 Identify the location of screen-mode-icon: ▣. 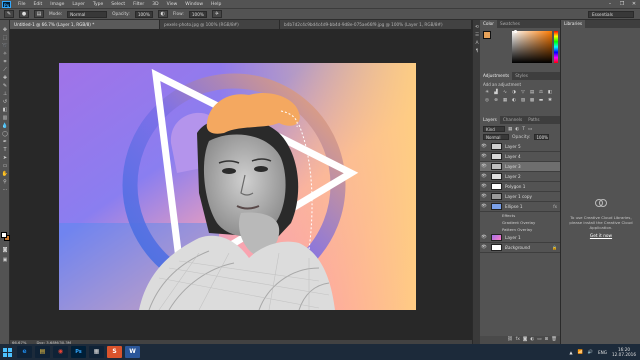
(5, 260).